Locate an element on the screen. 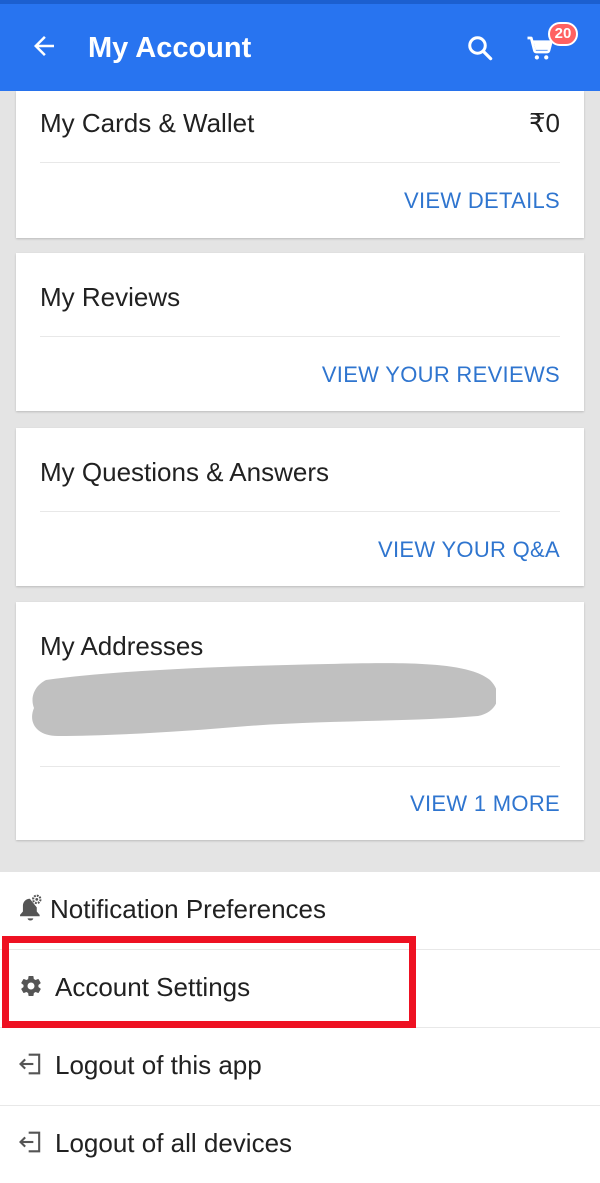 This screenshot has width=600, height=1183. view-qa-link: VIEW YOUR Q&A is located at coordinates (469, 550).